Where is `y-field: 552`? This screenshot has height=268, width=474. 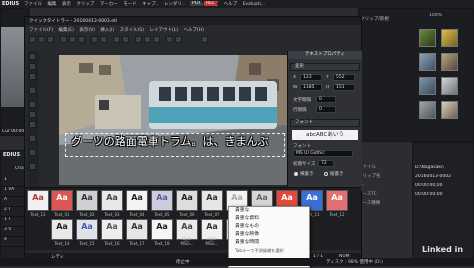
y-field: 552 is located at coordinates (344, 77).